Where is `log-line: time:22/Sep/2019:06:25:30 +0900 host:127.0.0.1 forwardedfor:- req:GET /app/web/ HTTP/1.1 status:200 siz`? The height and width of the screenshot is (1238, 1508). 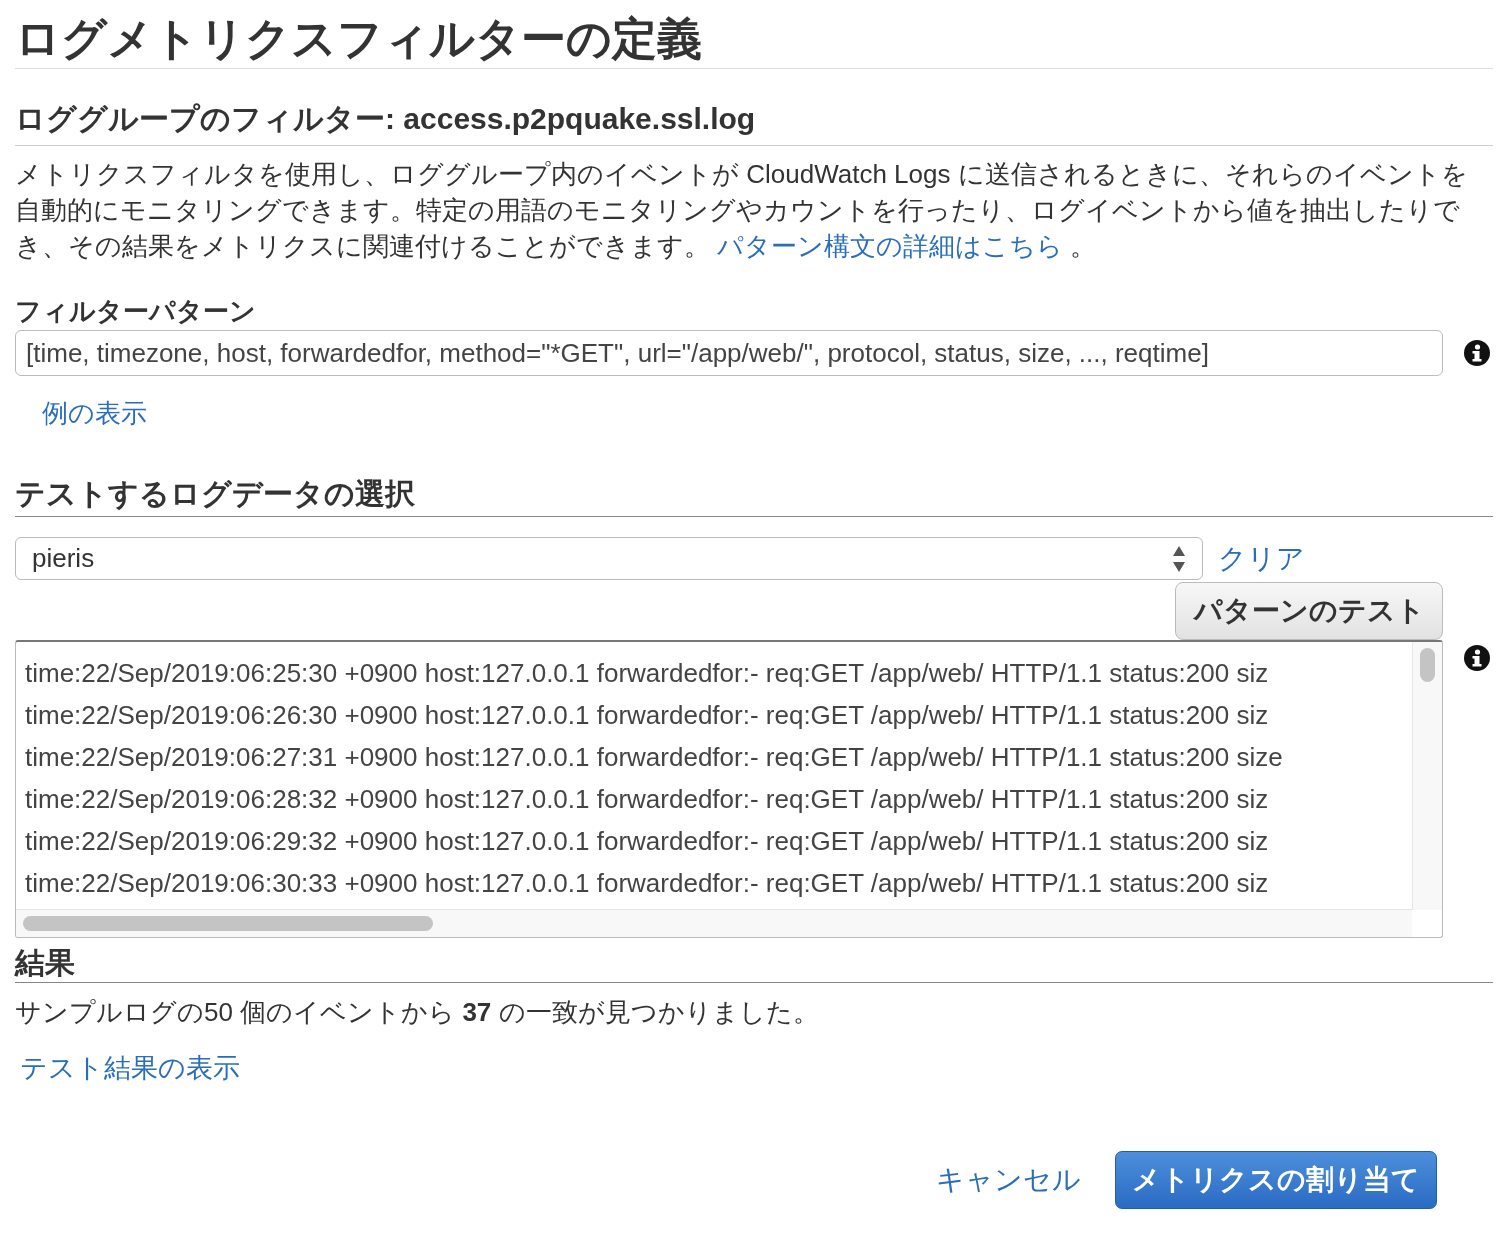
log-line: time:22/Sep/2019:06:25:30 +0900 host:127.0.0.1 forwardedfor:- req:GET /app/web/ HTTP/1.1 status:200 siz is located at coordinates (647, 673).